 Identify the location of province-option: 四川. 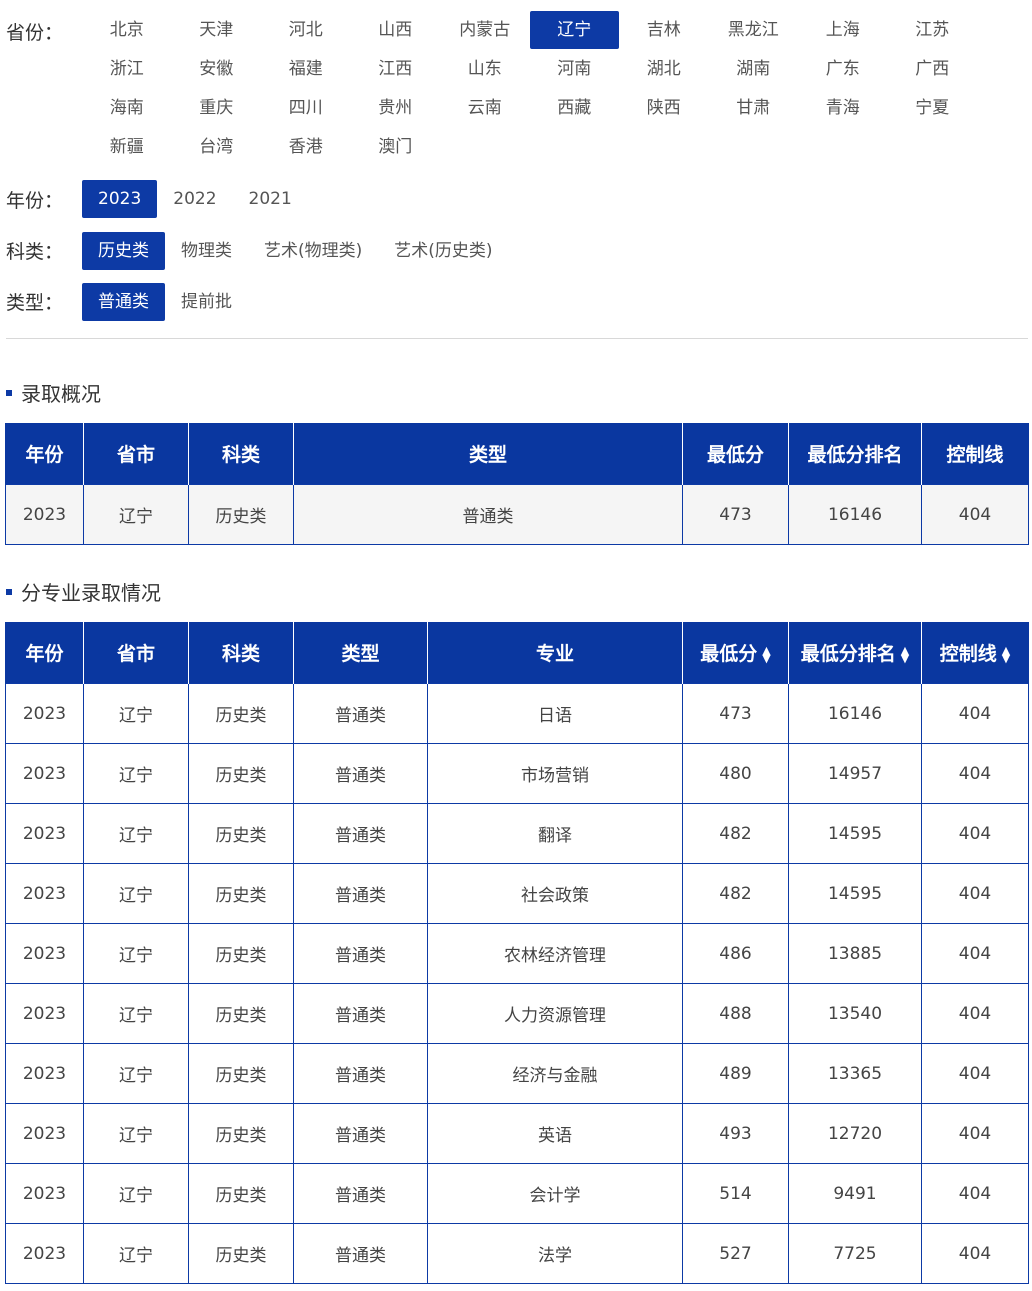
(306, 108).